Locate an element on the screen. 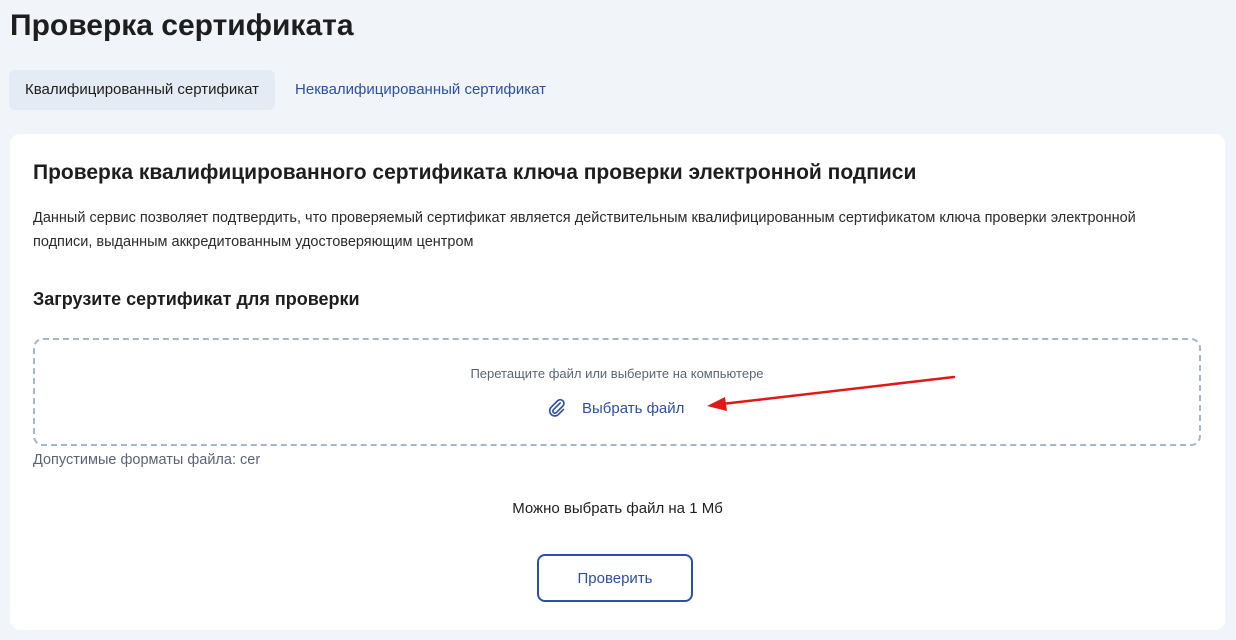 The height and width of the screenshot is (640, 1236). choose-file-link: Выбрать файл is located at coordinates (615, 408).